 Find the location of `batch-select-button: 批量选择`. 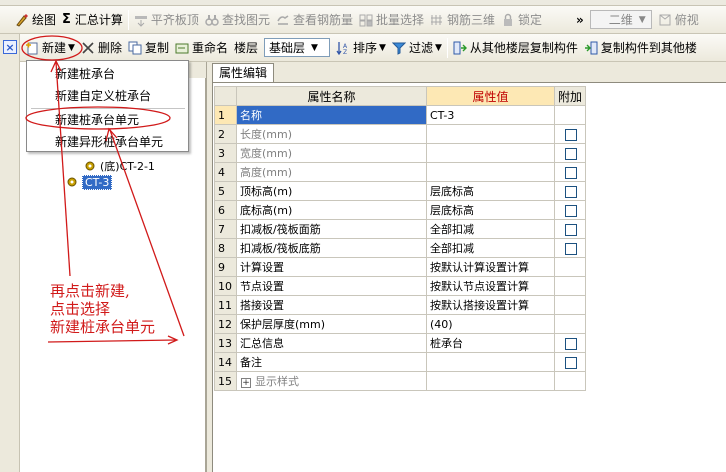

batch-select-button: 批量选择 is located at coordinates (391, 20).